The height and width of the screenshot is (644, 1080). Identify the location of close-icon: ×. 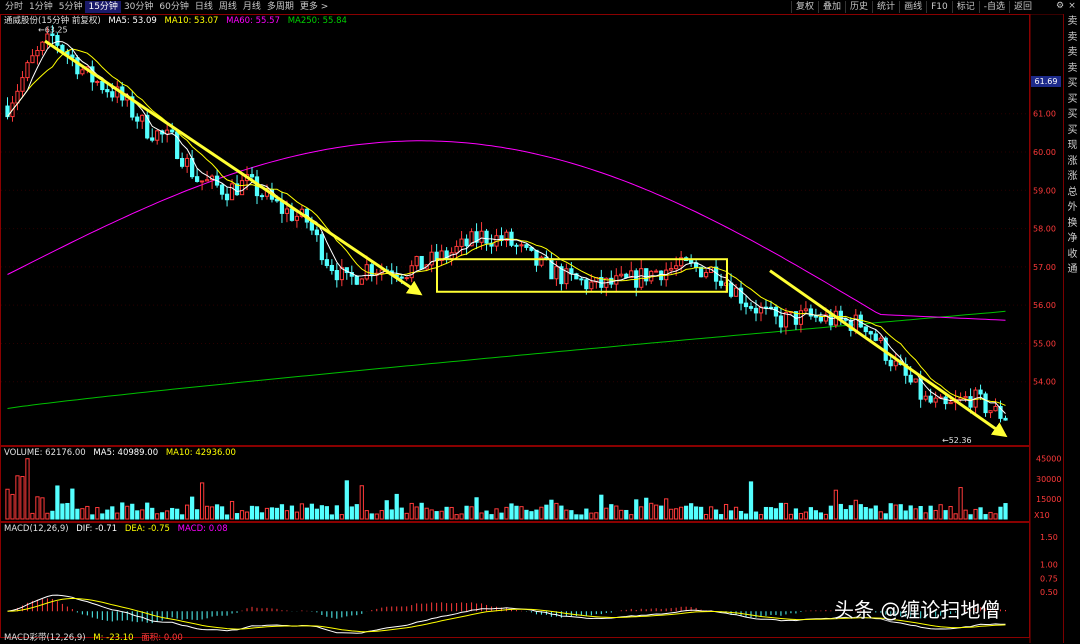
(1072, 6).